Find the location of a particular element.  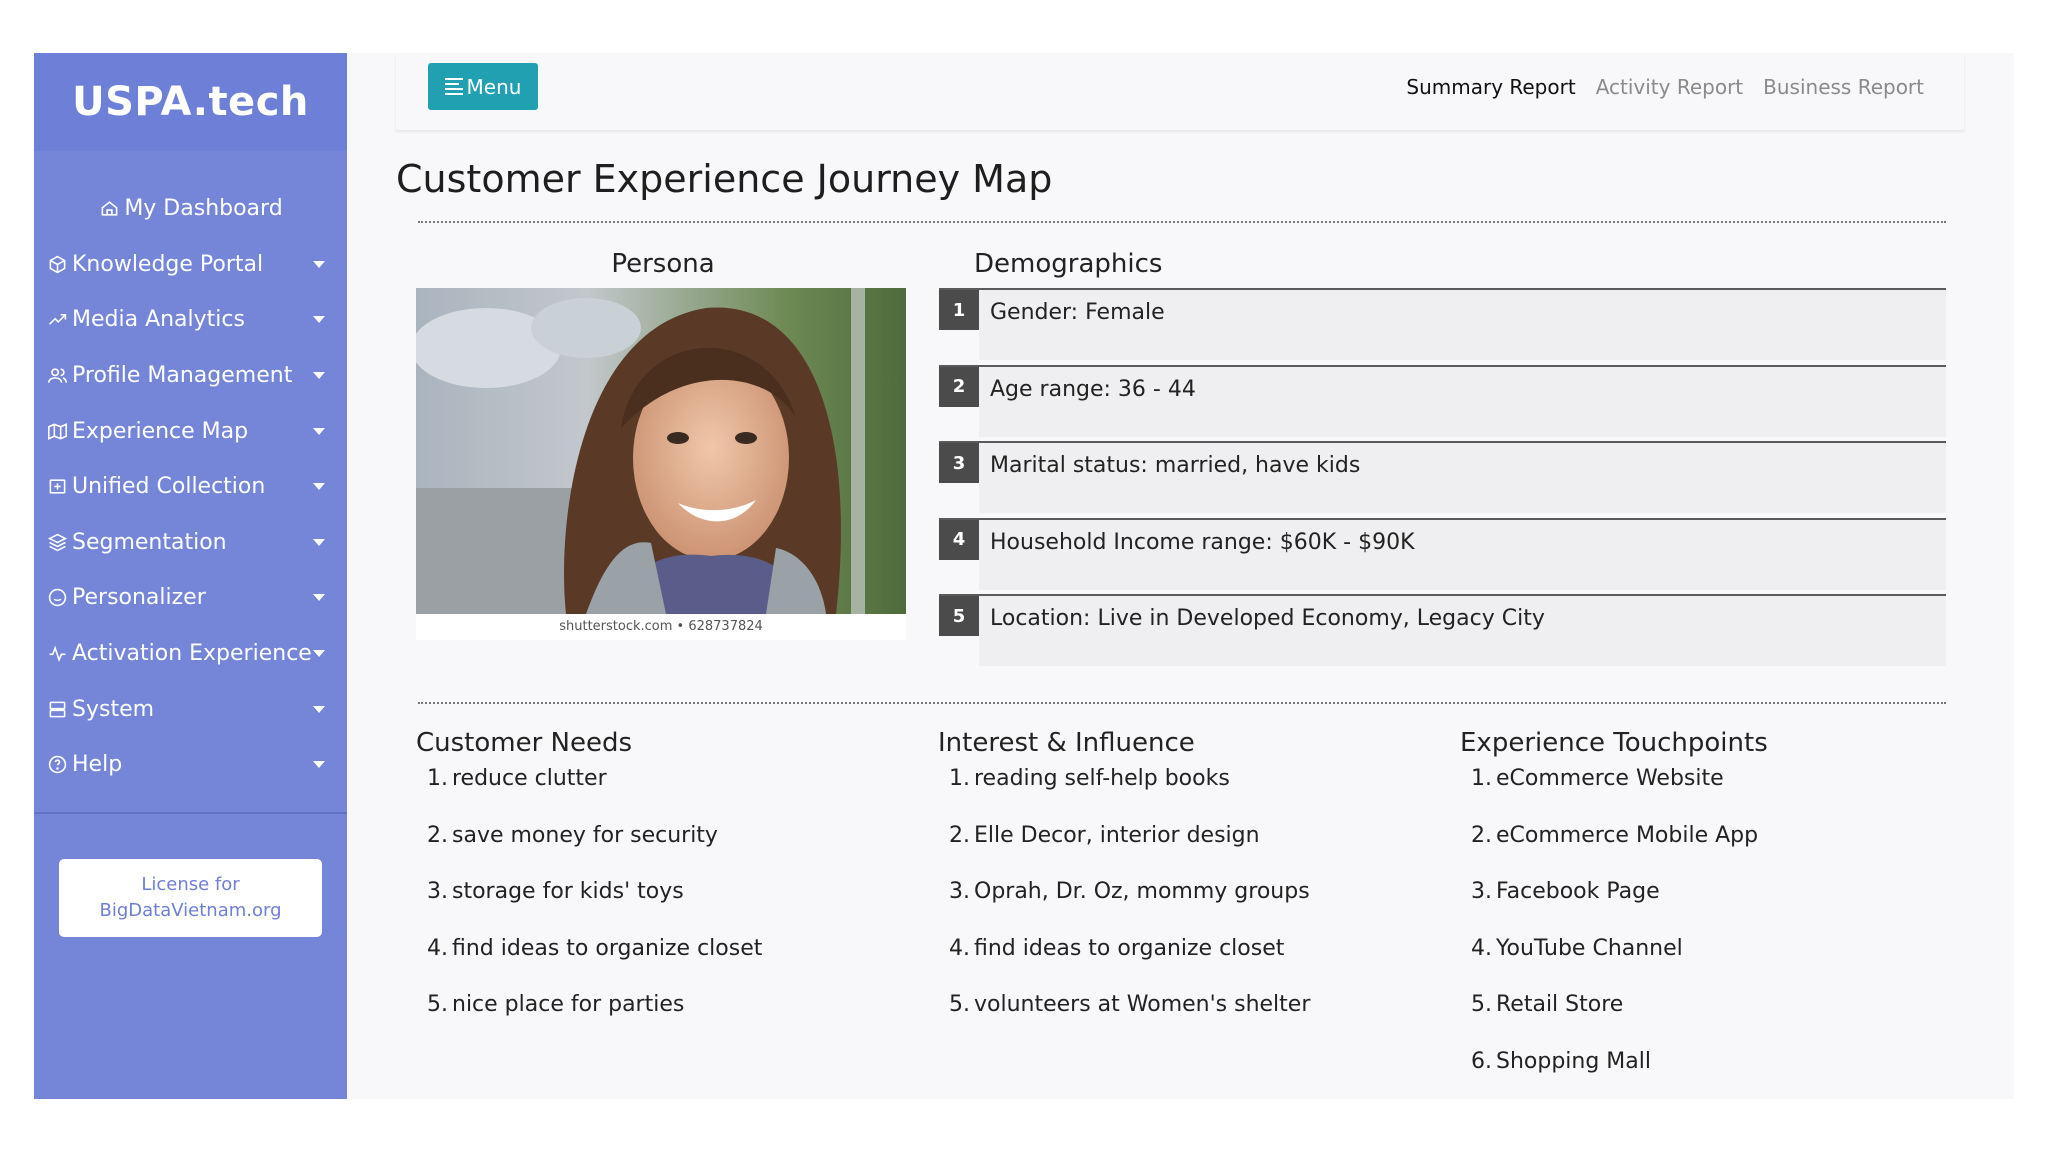

activity-icon is located at coordinates (57, 654).